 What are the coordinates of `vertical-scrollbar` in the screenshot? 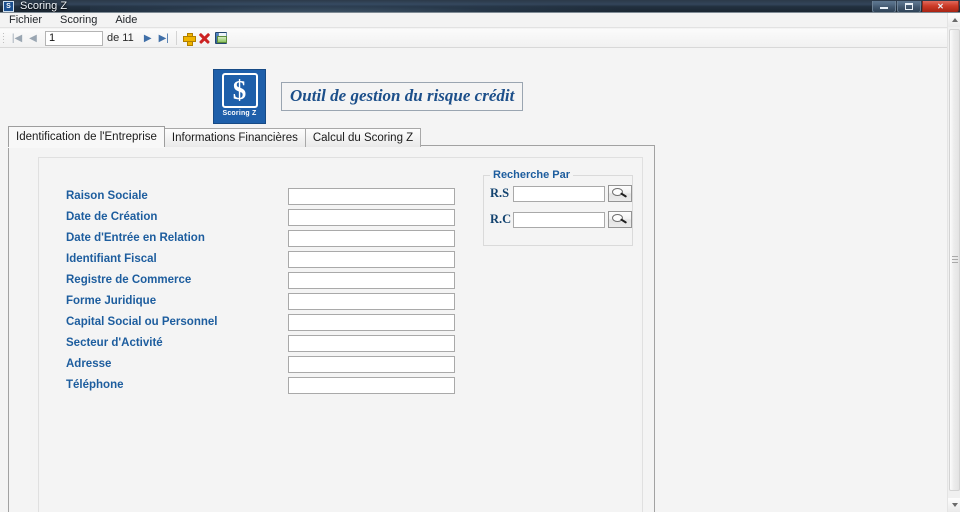 It's located at (953, 262).